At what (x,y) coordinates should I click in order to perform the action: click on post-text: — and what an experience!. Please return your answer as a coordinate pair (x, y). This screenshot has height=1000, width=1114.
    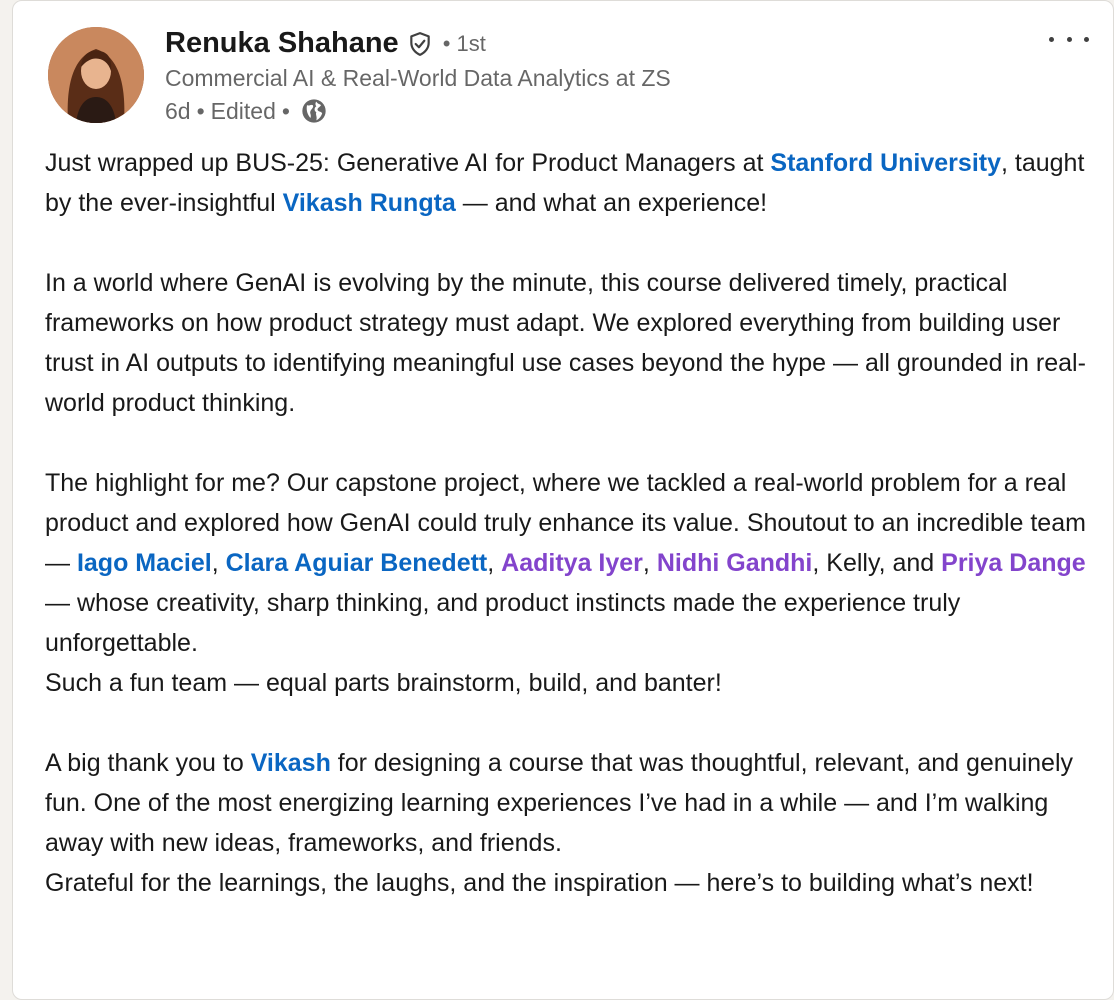
    Looking at the image, I should click on (611, 203).